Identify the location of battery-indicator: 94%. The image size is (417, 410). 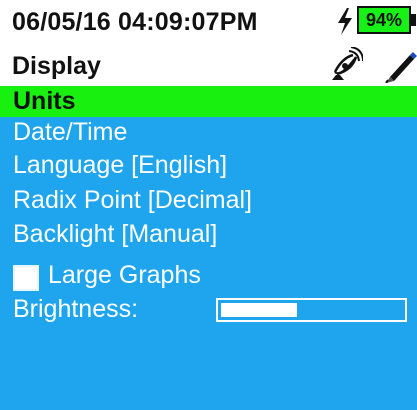
(384, 20).